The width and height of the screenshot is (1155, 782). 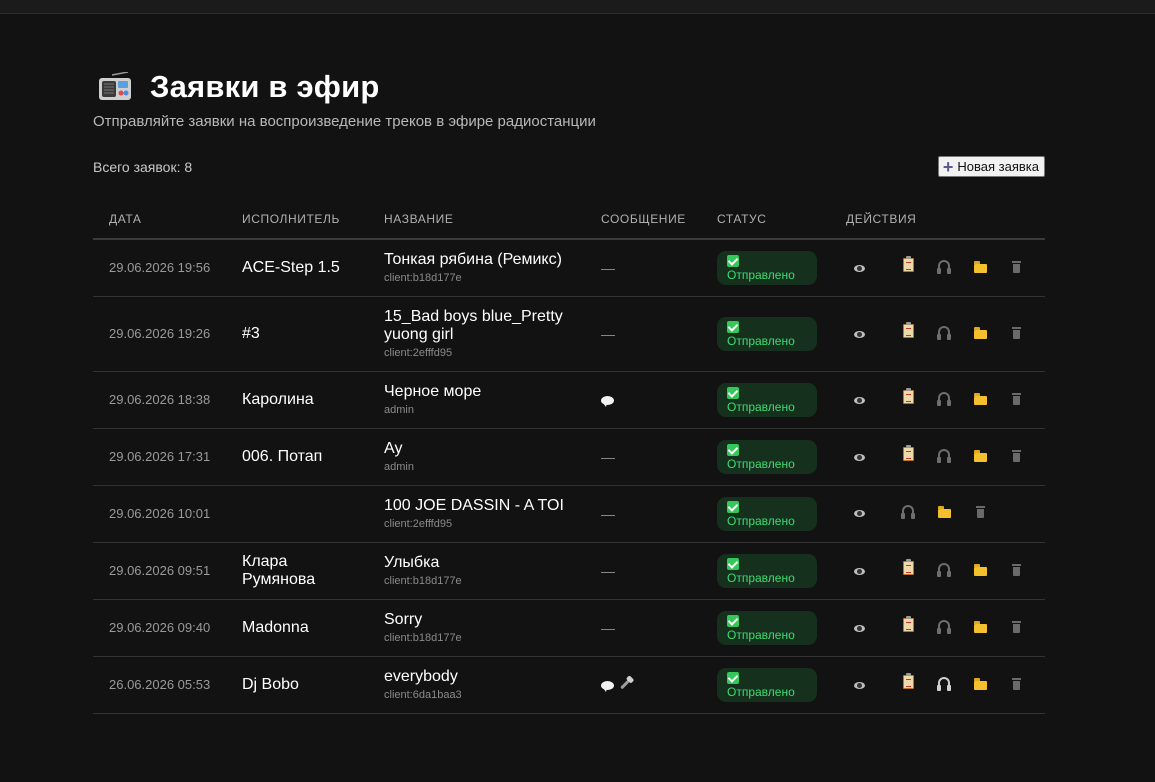 I want to click on row-track: Черное море admin, so click(x=481, y=400).